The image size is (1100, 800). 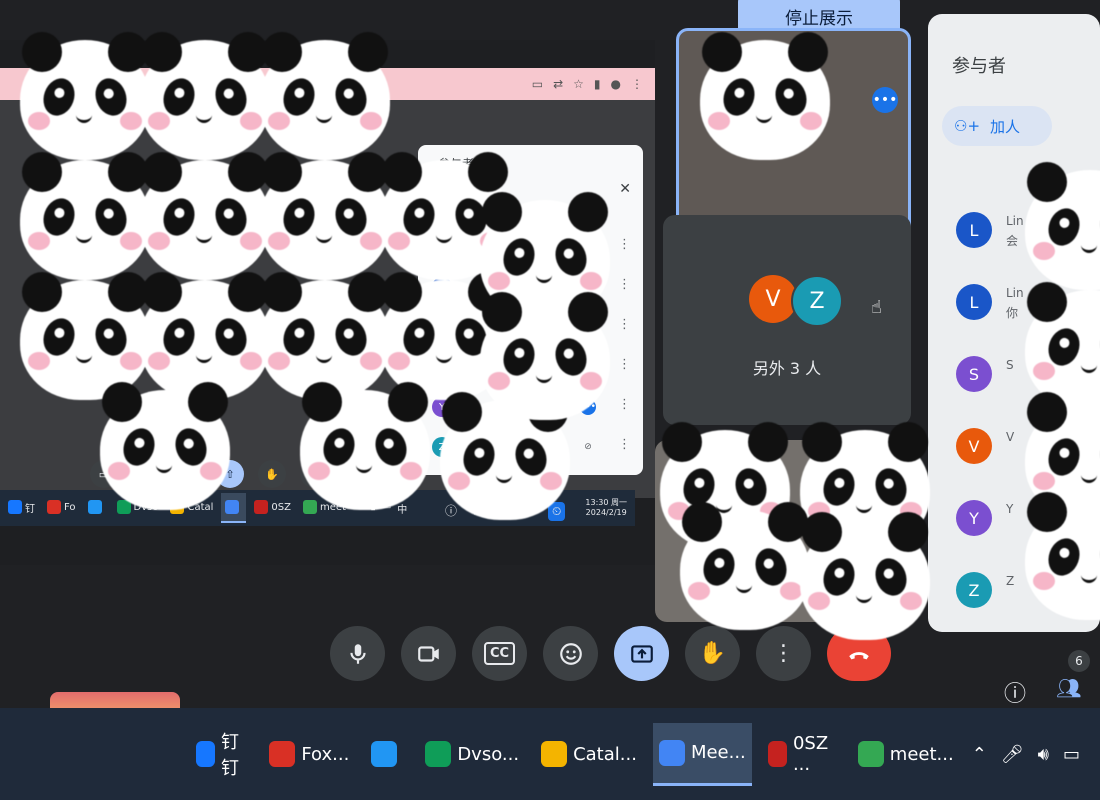 What do you see at coordinates (1071, 754) in the screenshot?
I see `battery-icon: ▭` at bounding box center [1071, 754].